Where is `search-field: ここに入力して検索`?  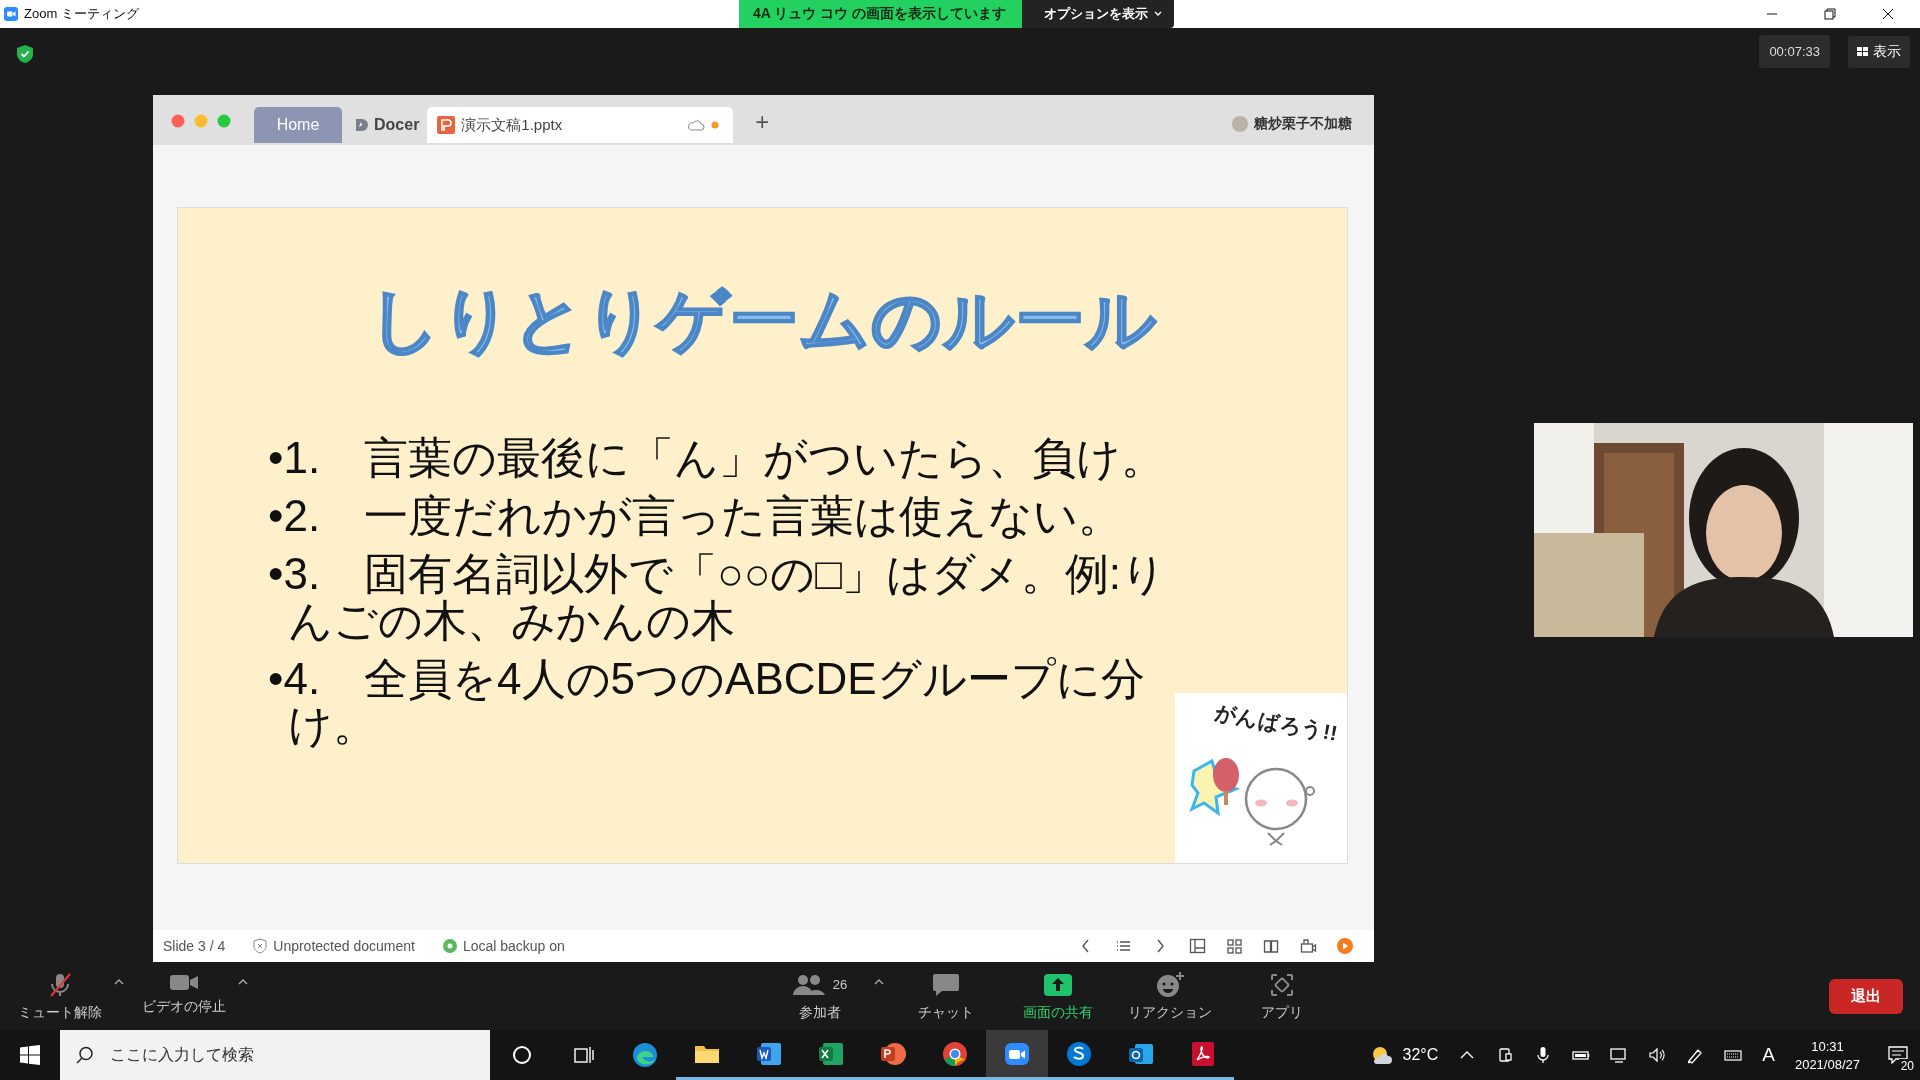
search-field: ここに入力して検索 is located at coordinates (275, 1055).